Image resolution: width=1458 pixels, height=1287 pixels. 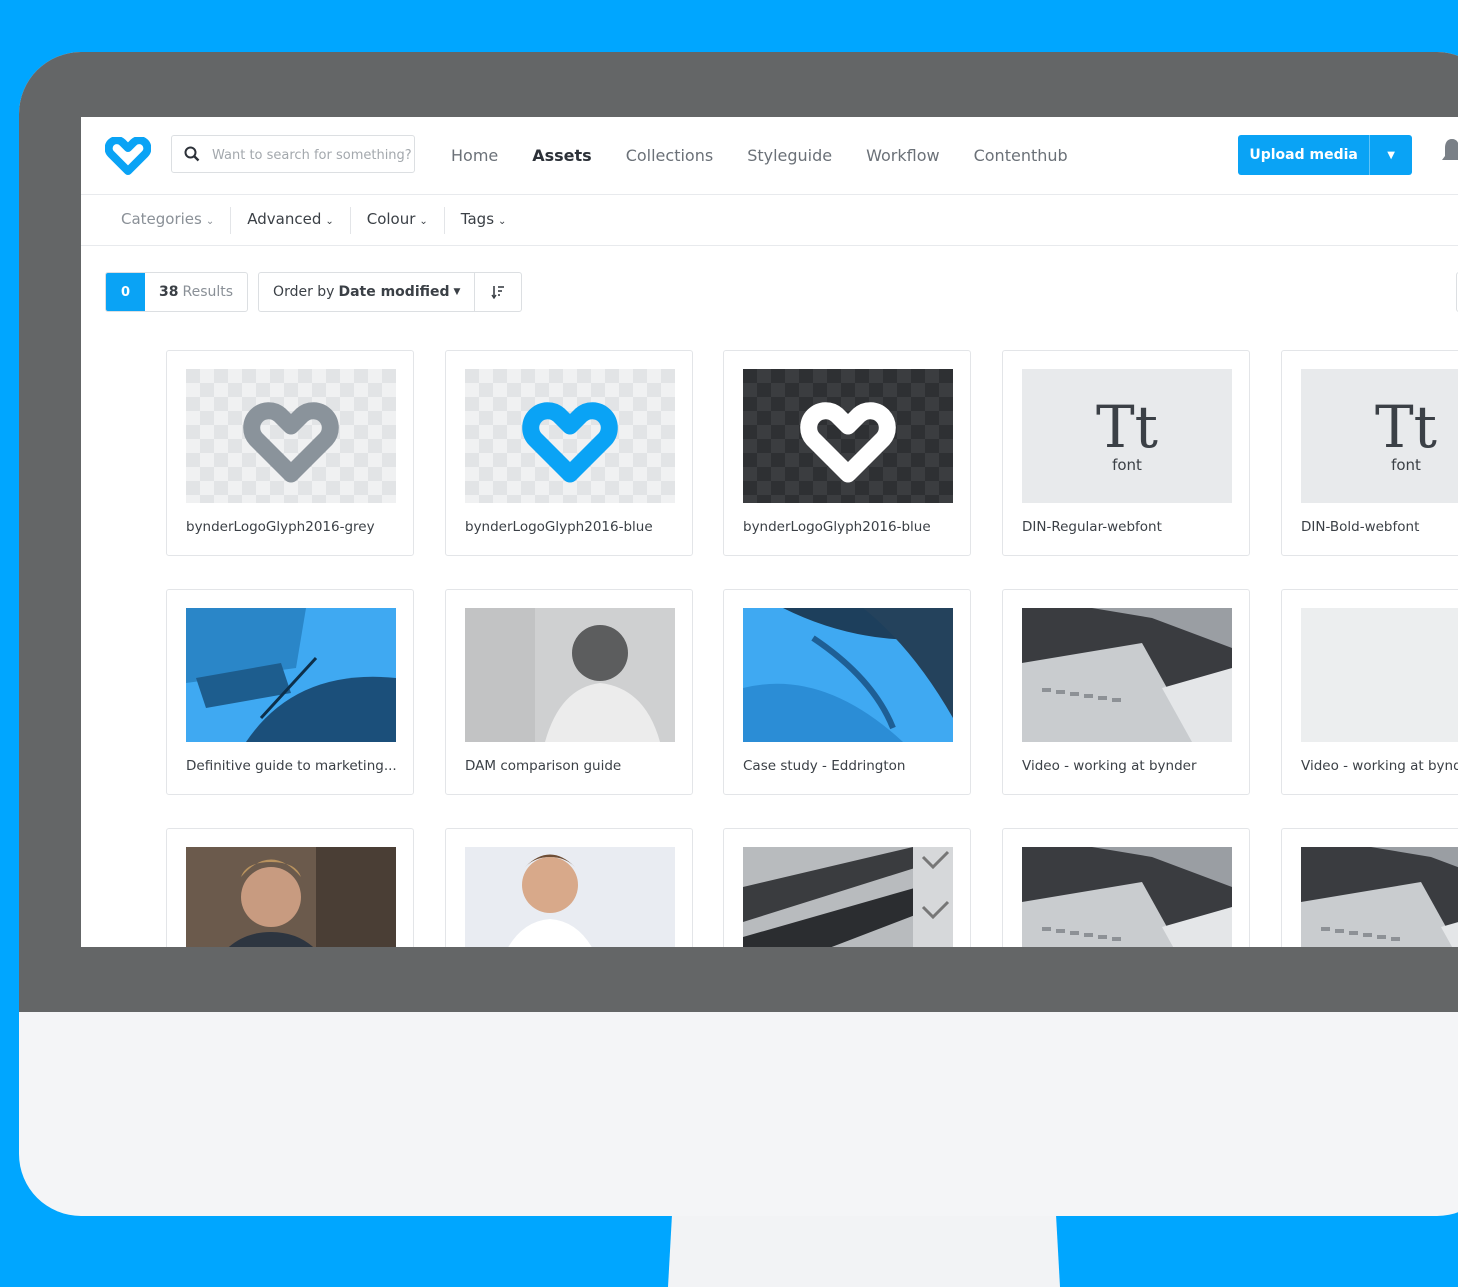 I want to click on filter-advanced: Advanced ⌄, so click(x=291, y=220).